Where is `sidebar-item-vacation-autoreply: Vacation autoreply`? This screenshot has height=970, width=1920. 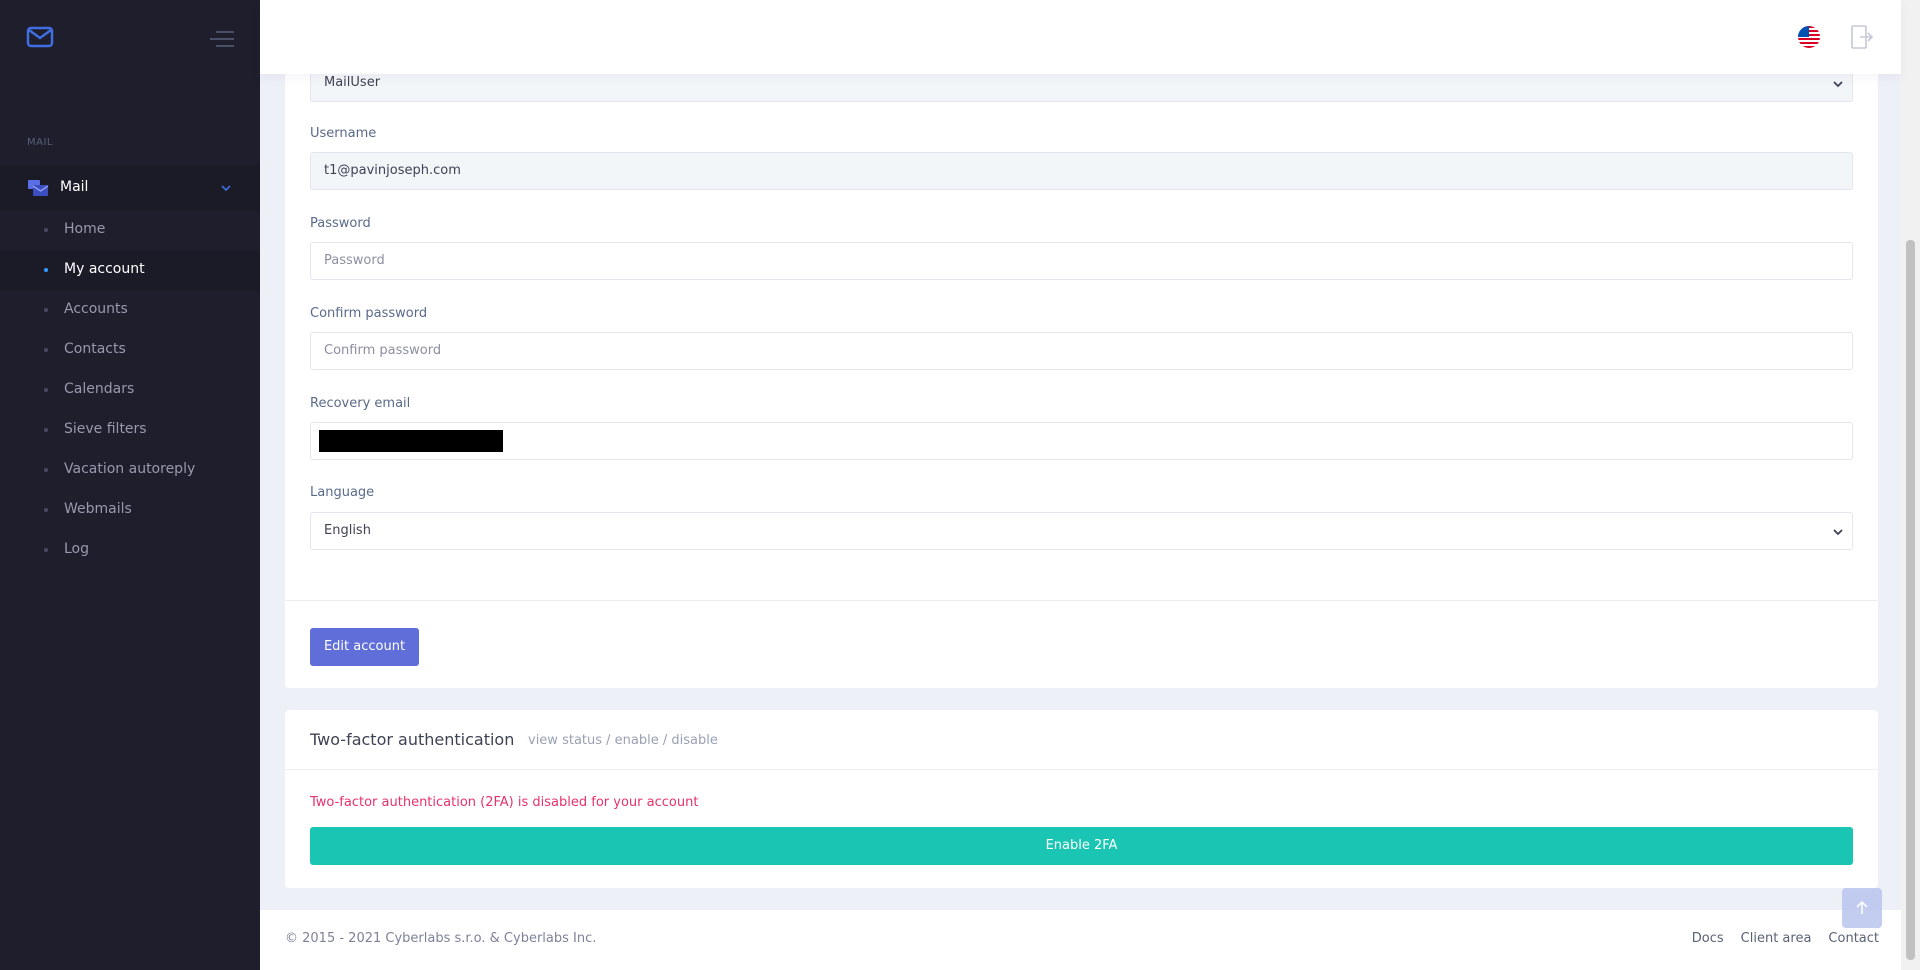 sidebar-item-vacation-autoreply: Vacation autoreply is located at coordinates (130, 470).